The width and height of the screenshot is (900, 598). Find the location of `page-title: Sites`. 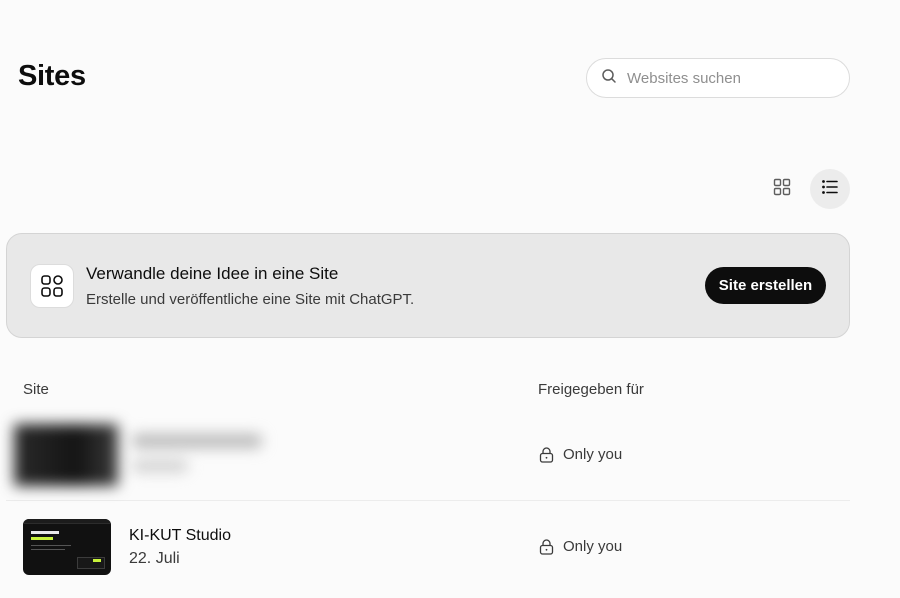

page-title: Sites is located at coordinates (52, 76).